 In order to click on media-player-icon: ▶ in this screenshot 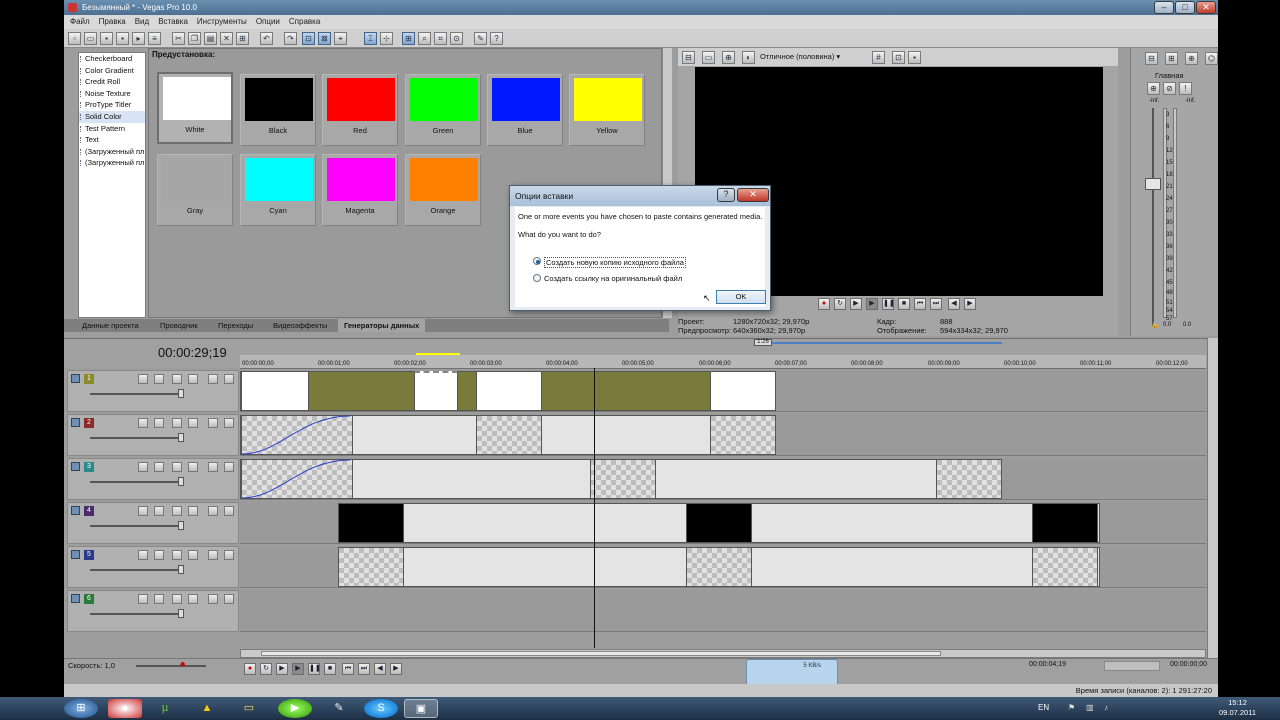, I will do `click(295, 708)`.